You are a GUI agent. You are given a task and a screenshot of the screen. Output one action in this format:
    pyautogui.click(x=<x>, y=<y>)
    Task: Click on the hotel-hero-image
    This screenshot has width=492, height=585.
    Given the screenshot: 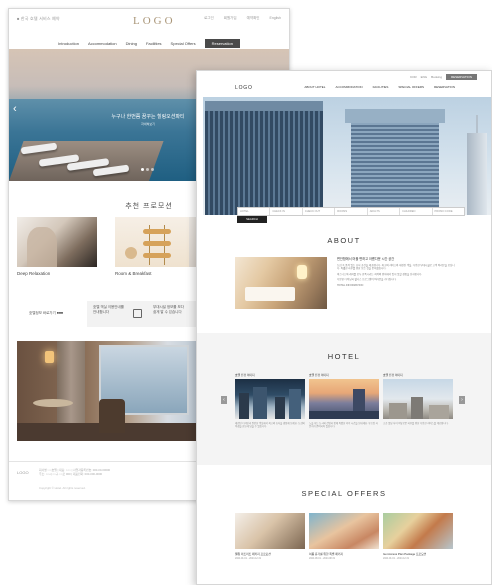 What is the action you would take?
    pyautogui.click(x=347, y=156)
    